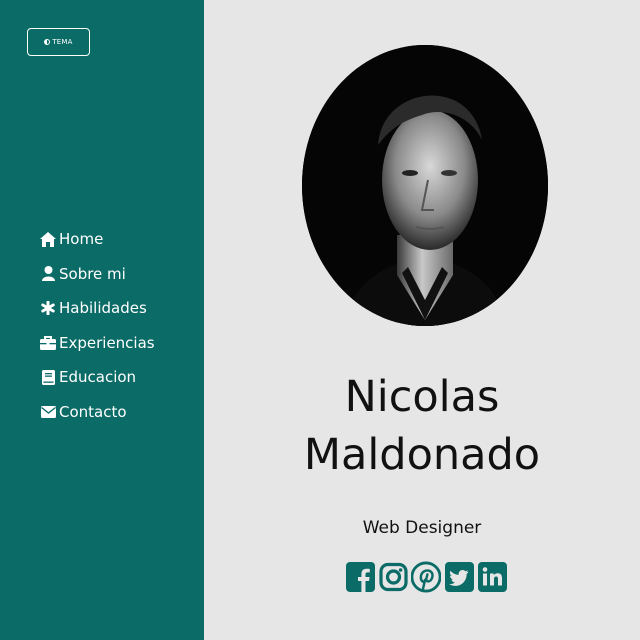 This screenshot has height=640, width=640. Describe the element at coordinates (48, 308) in the screenshot. I see `asterisk-icon` at that location.